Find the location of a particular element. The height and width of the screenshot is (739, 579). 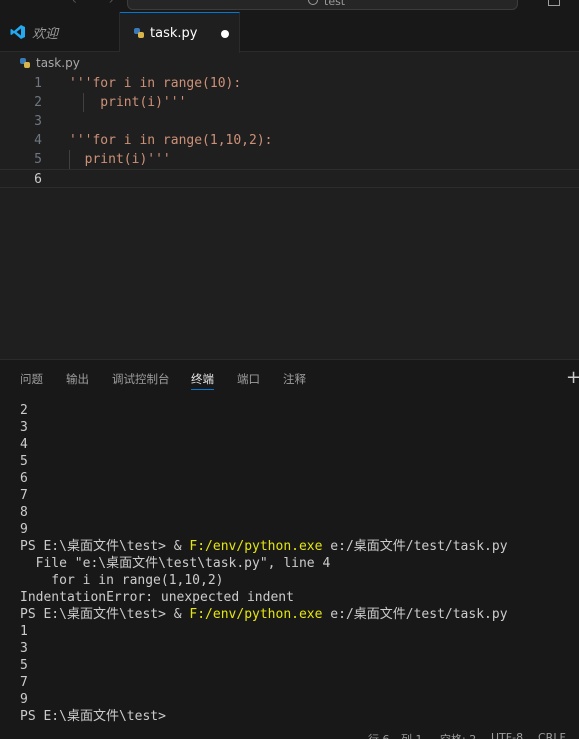

tab-debug-console: 调试控制台 is located at coordinates (141, 379).